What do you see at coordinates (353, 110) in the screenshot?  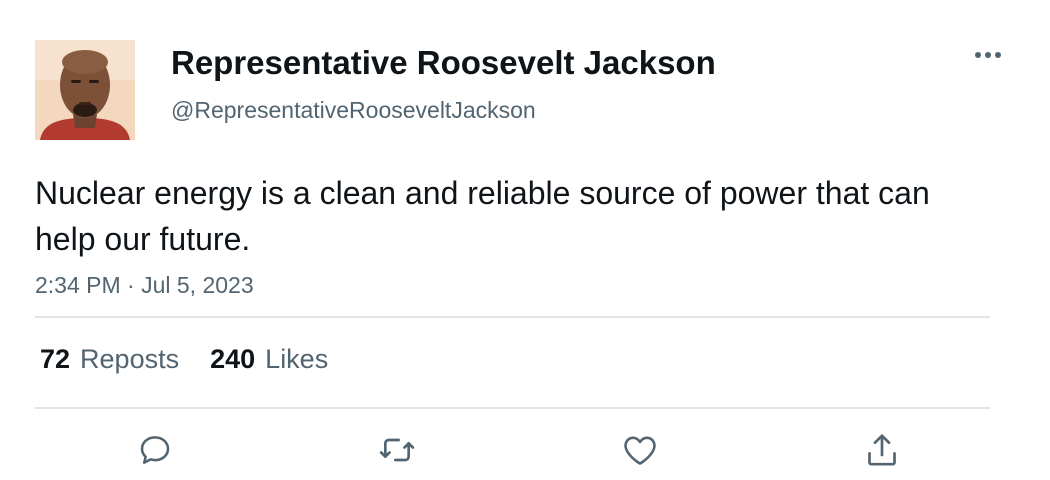 I see `user-handle: @RepresentativeRooseveltJackson` at bounding box center [353, 110].